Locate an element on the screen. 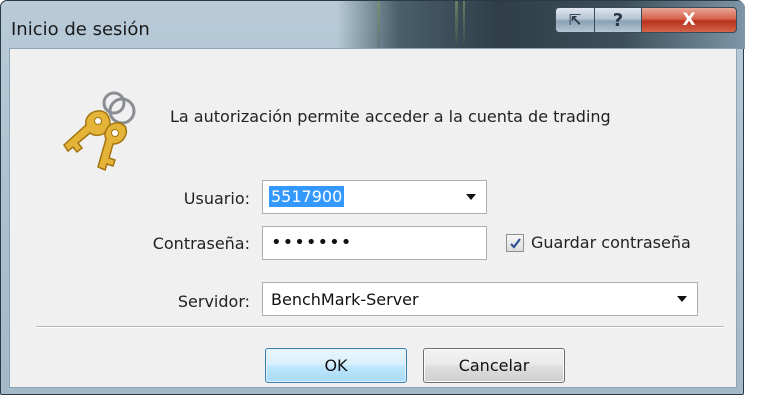 Image resolution: width=757 pixels, height=403 pixels. close-button: X is located at coordinates (689, 20).